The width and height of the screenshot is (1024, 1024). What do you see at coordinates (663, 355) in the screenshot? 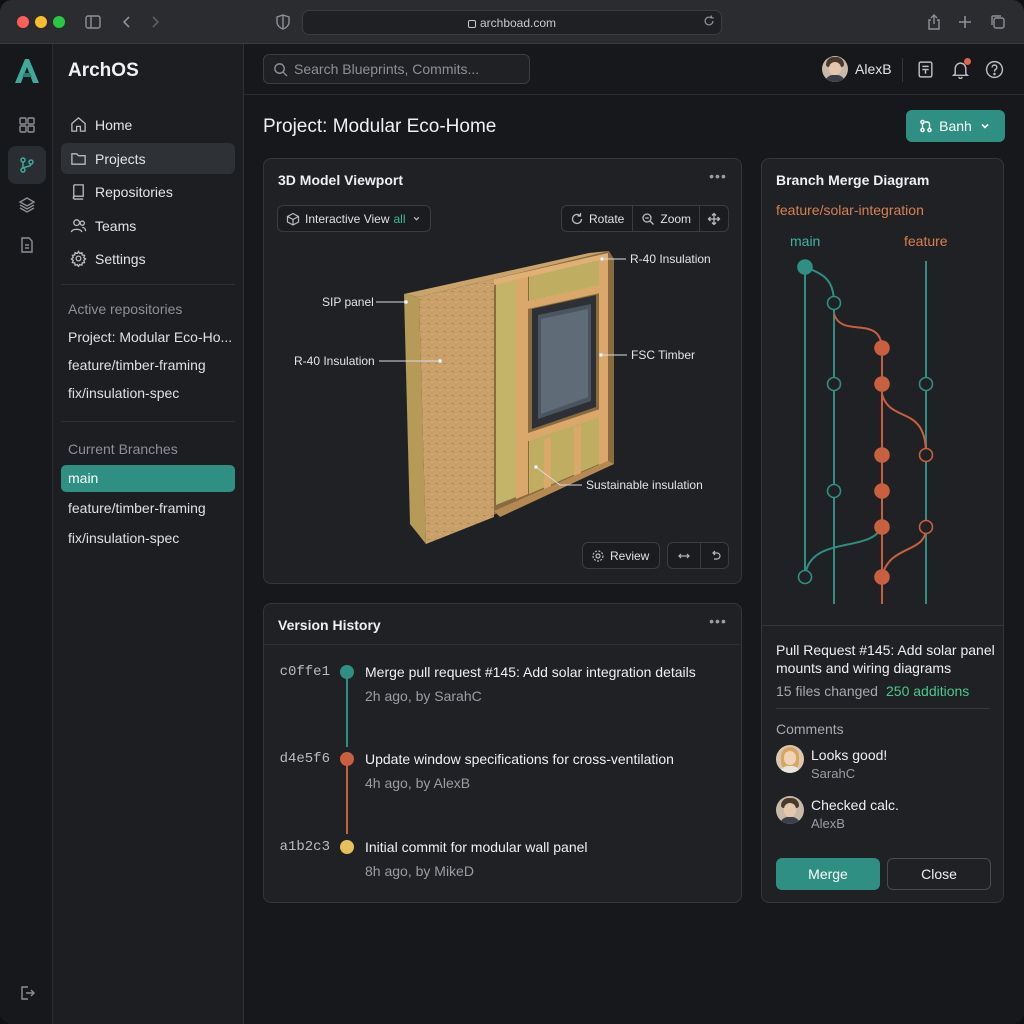
I see `callout-fsc-timber: FSC Timber` at bounding box center [663, 355].